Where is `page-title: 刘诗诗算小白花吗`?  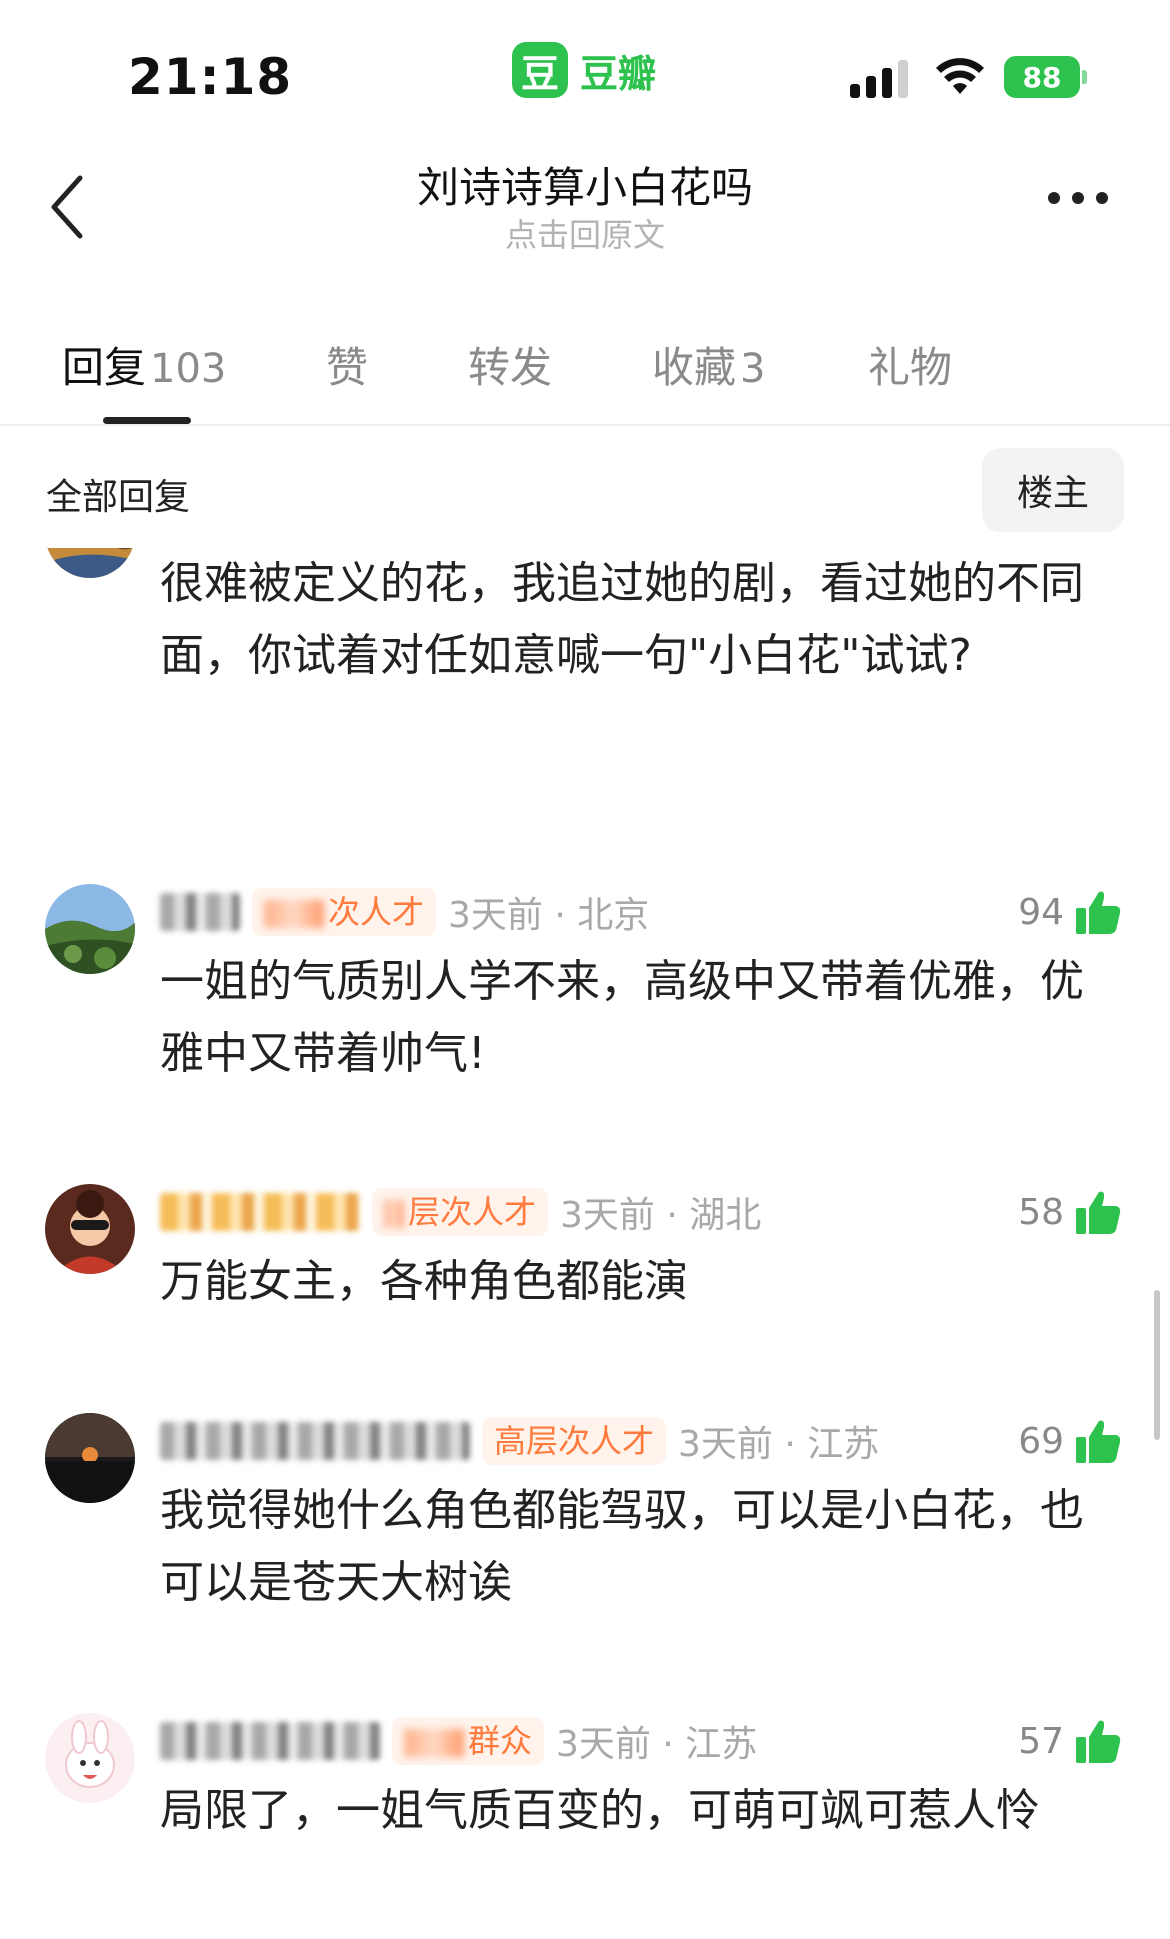
page-title: 刘诗诗算小白花吗 is located at coordinates (584, 187).